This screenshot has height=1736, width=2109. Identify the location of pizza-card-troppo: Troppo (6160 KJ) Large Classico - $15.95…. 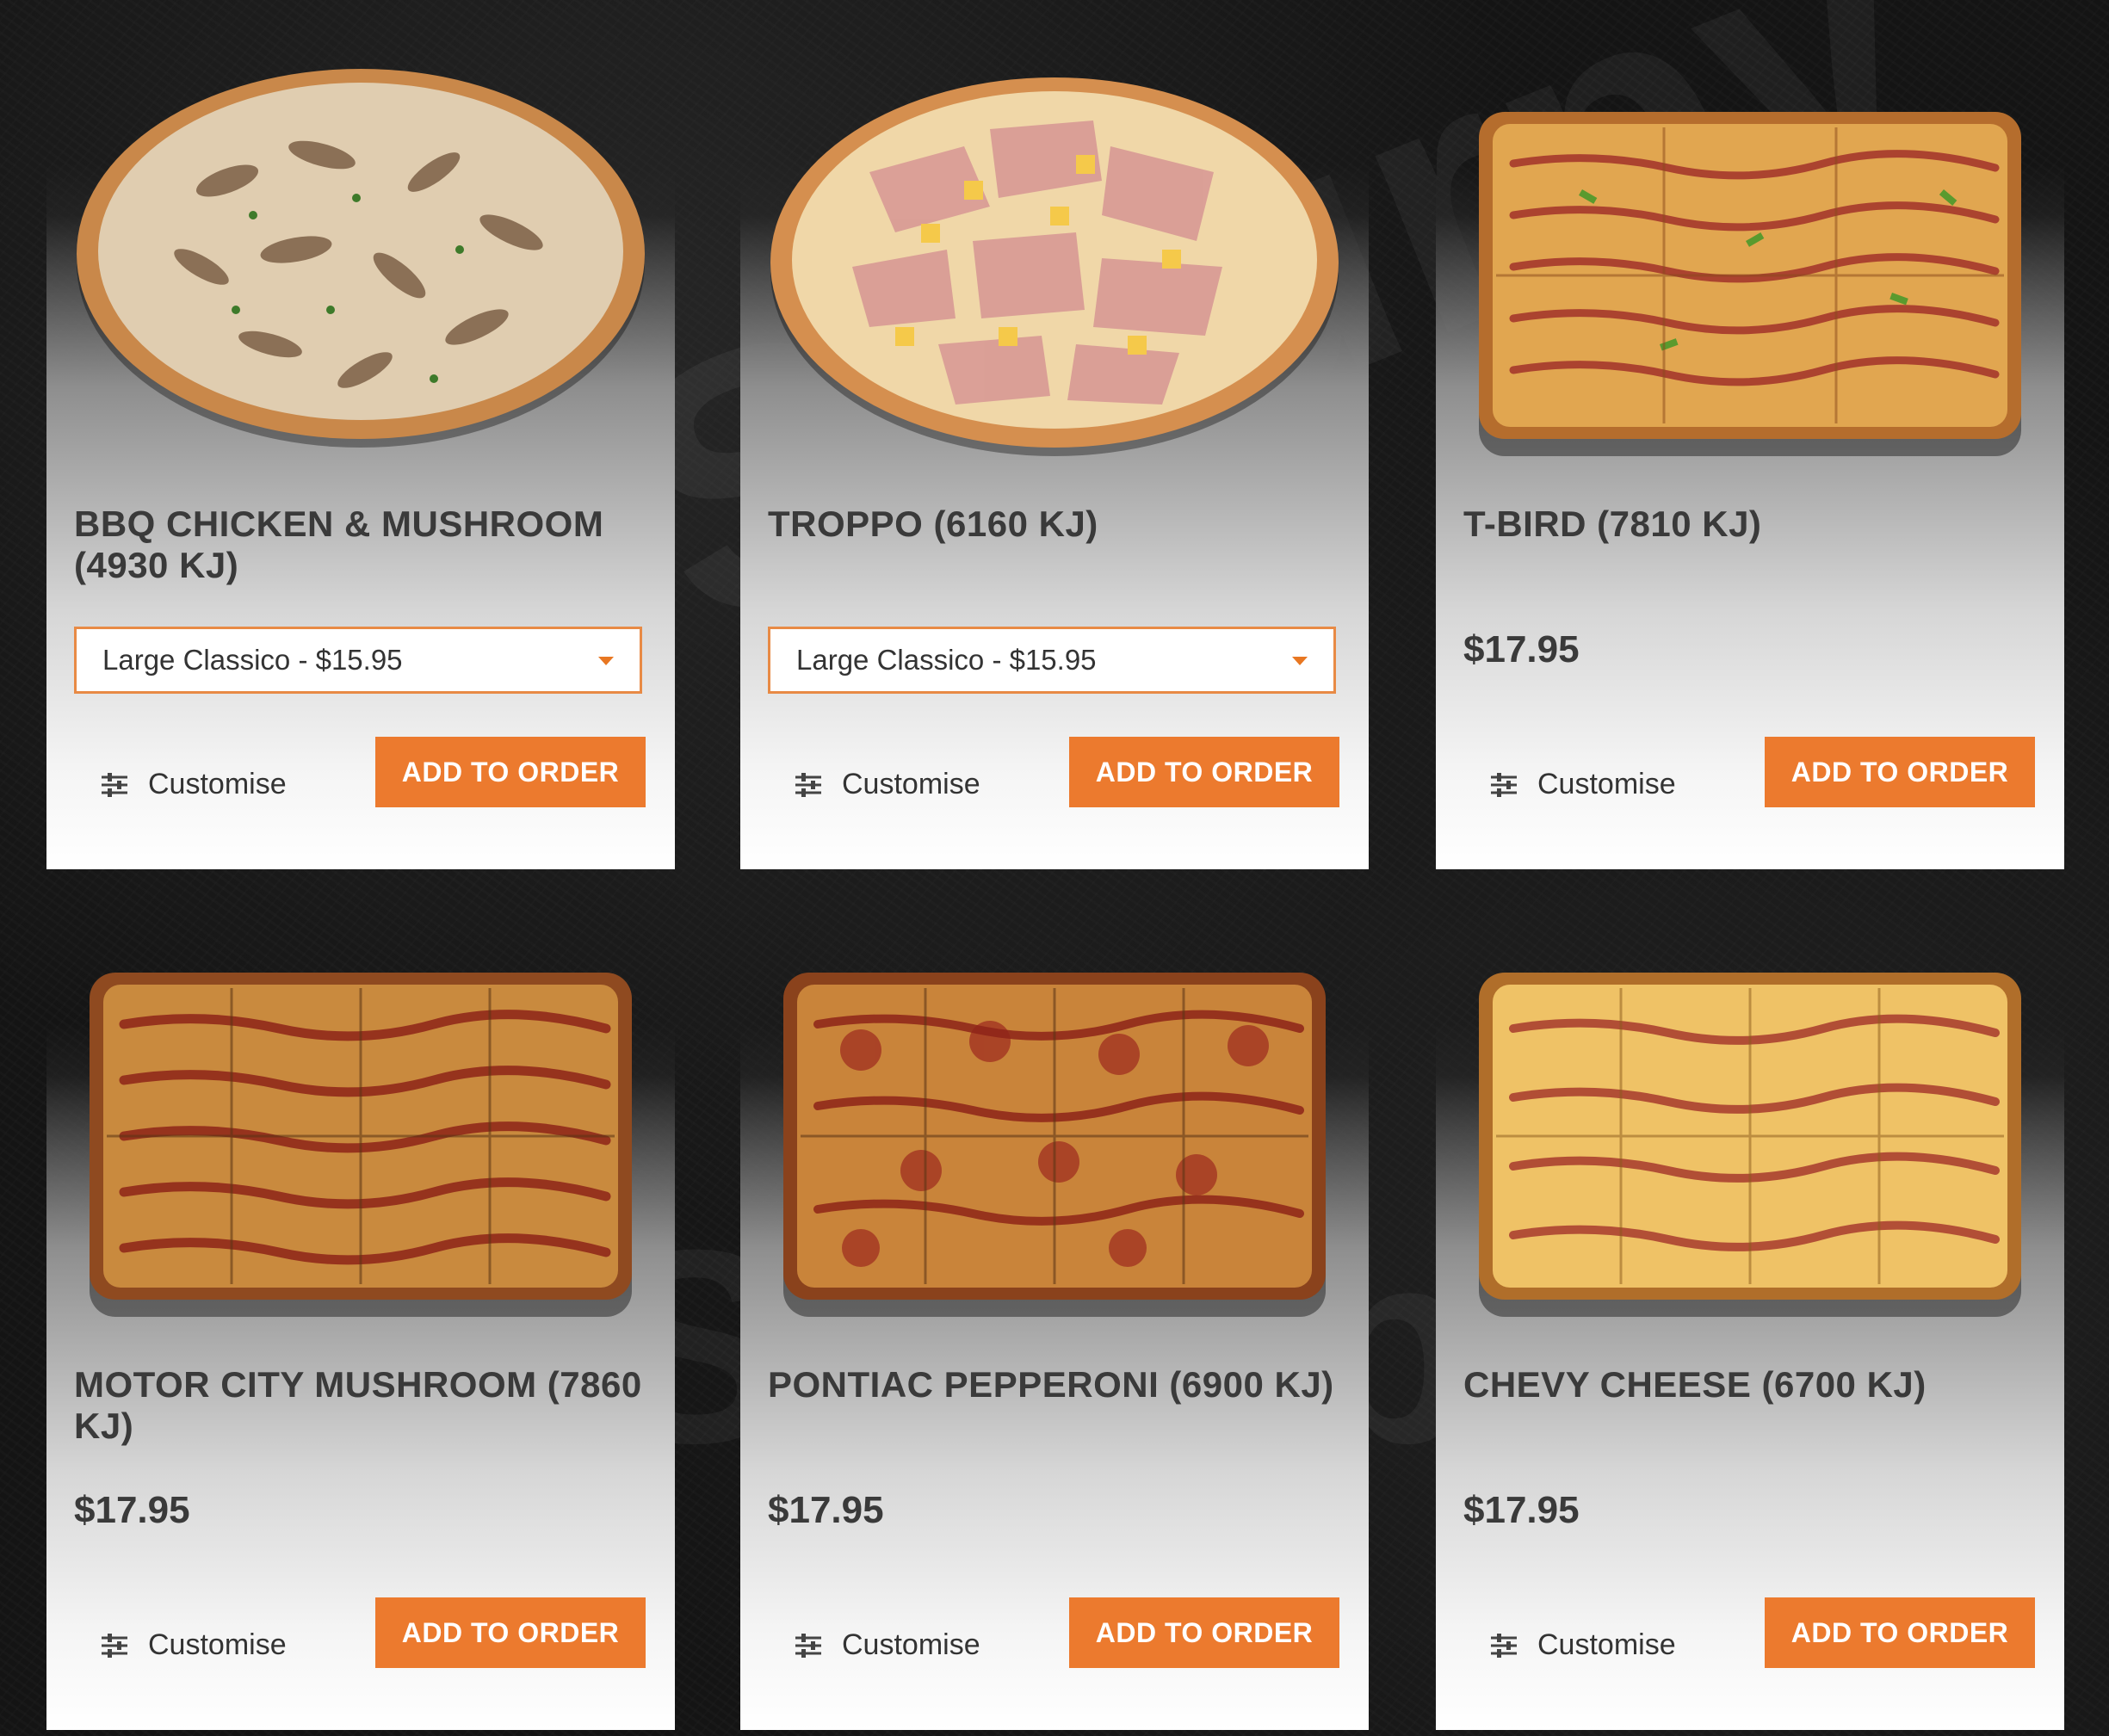
(1054, 451).